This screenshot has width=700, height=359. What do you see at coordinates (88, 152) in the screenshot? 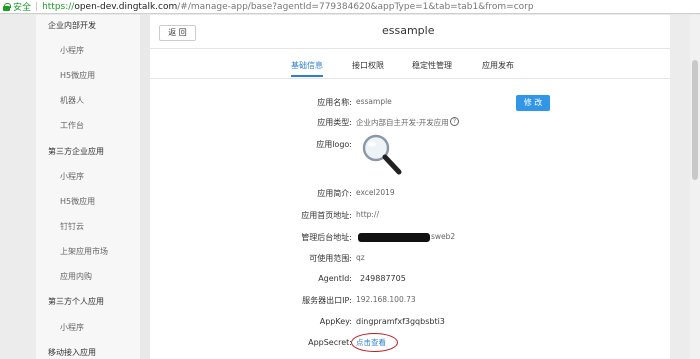
I see `sidebar-group-third-party-enterprise: 第三方企业应用` at bounding box center [88, 152].